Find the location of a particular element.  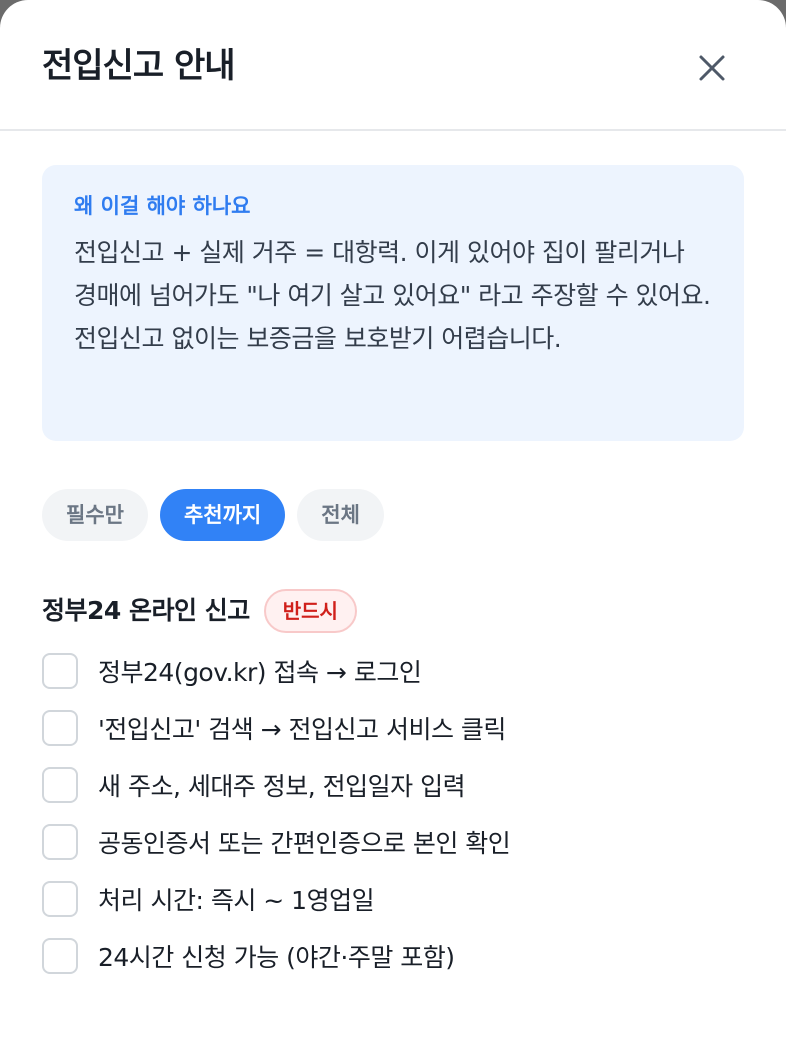

filter-chip-group: 필수만 추천까지 전체 is located at coordinates (213, 515).